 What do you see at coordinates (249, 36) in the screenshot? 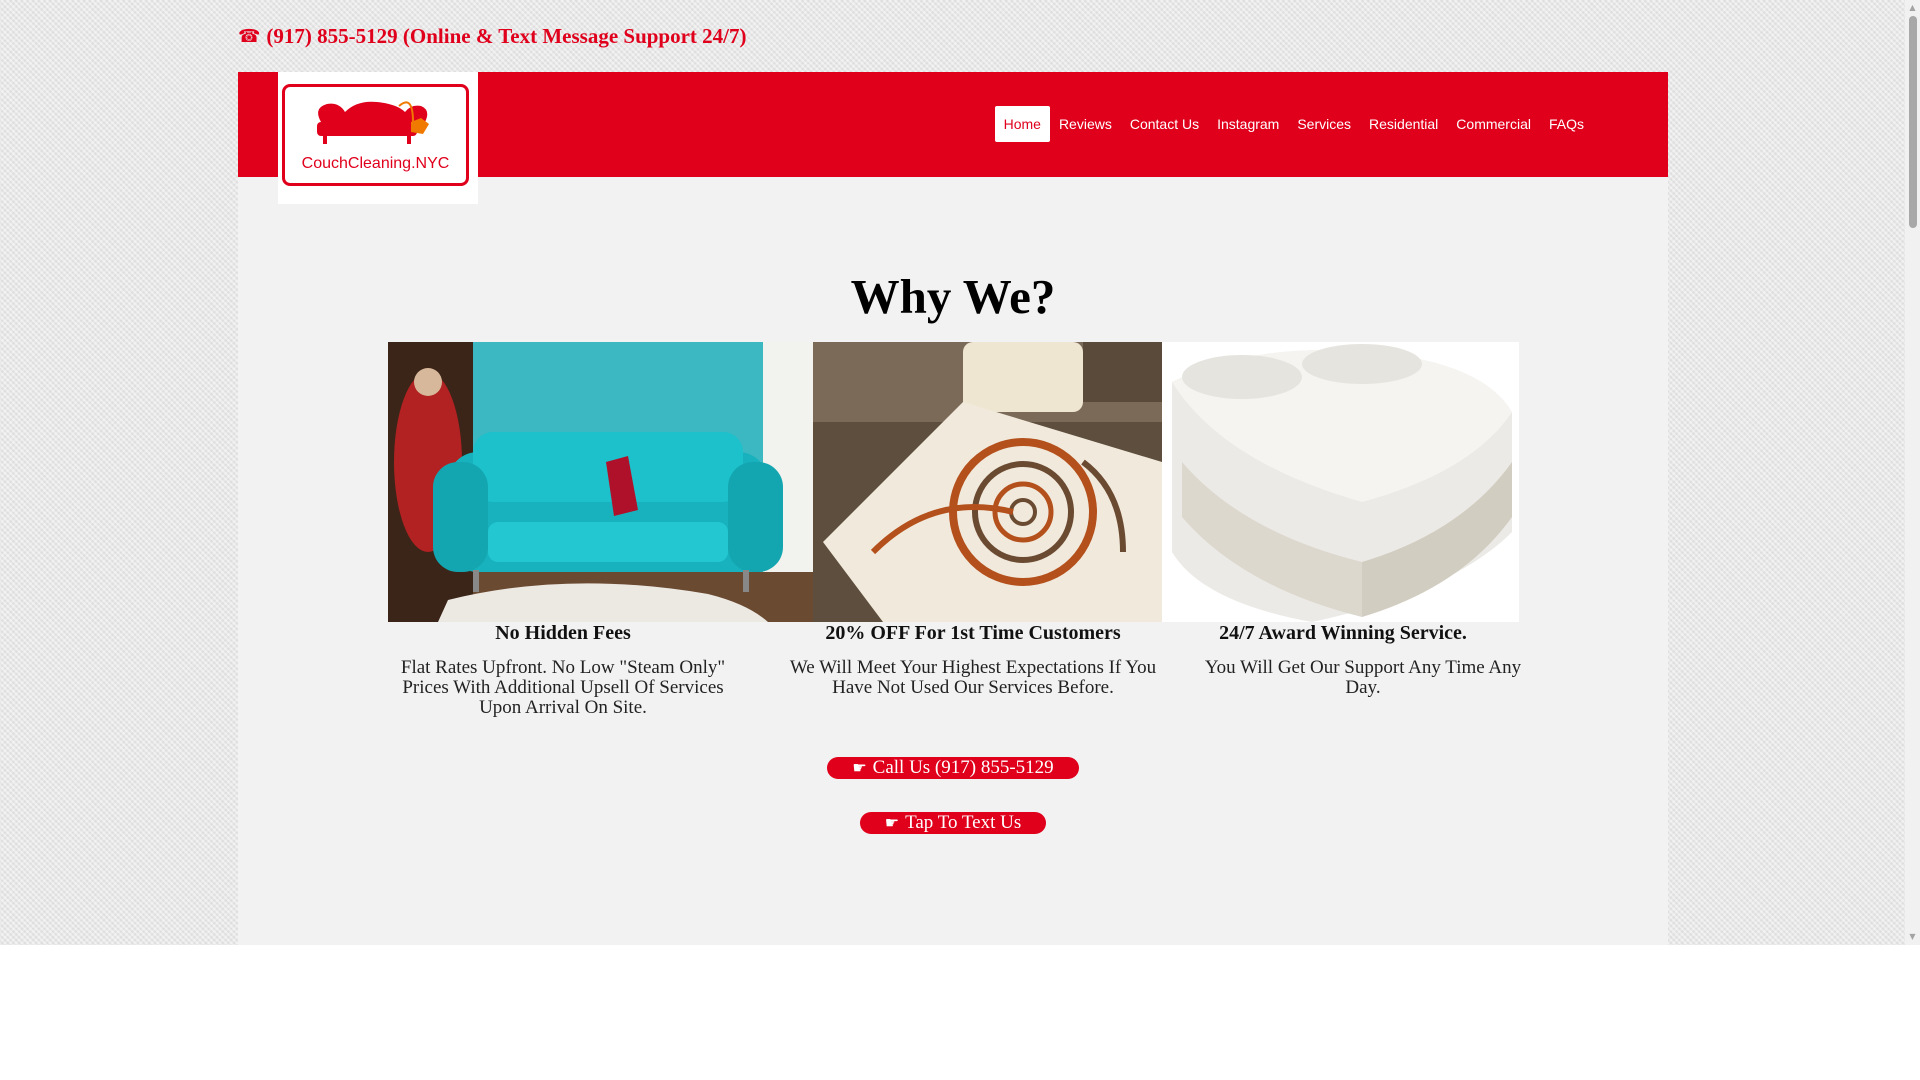
I see `phone-icon: ☎` at bounding box center [249, 36].